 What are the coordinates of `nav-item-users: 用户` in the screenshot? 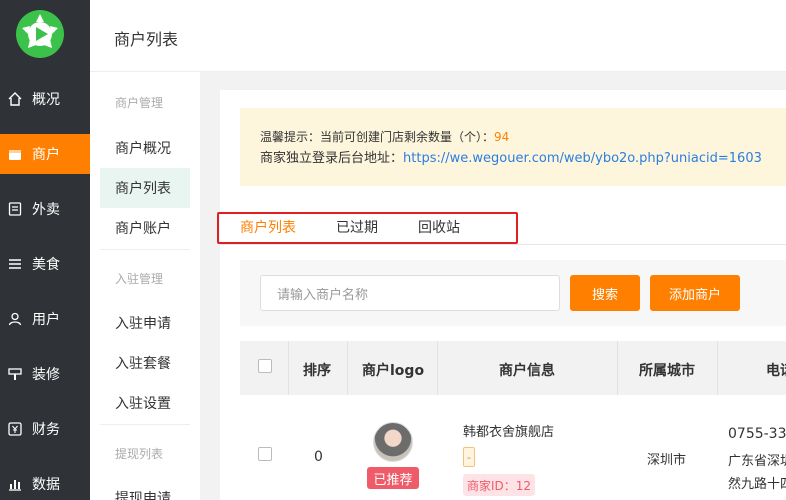 It's located at (45, 319).